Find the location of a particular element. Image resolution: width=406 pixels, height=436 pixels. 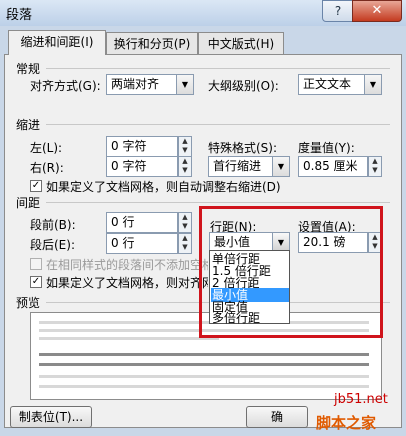

section-preview: 预览 is located at coordinates (28, 303).